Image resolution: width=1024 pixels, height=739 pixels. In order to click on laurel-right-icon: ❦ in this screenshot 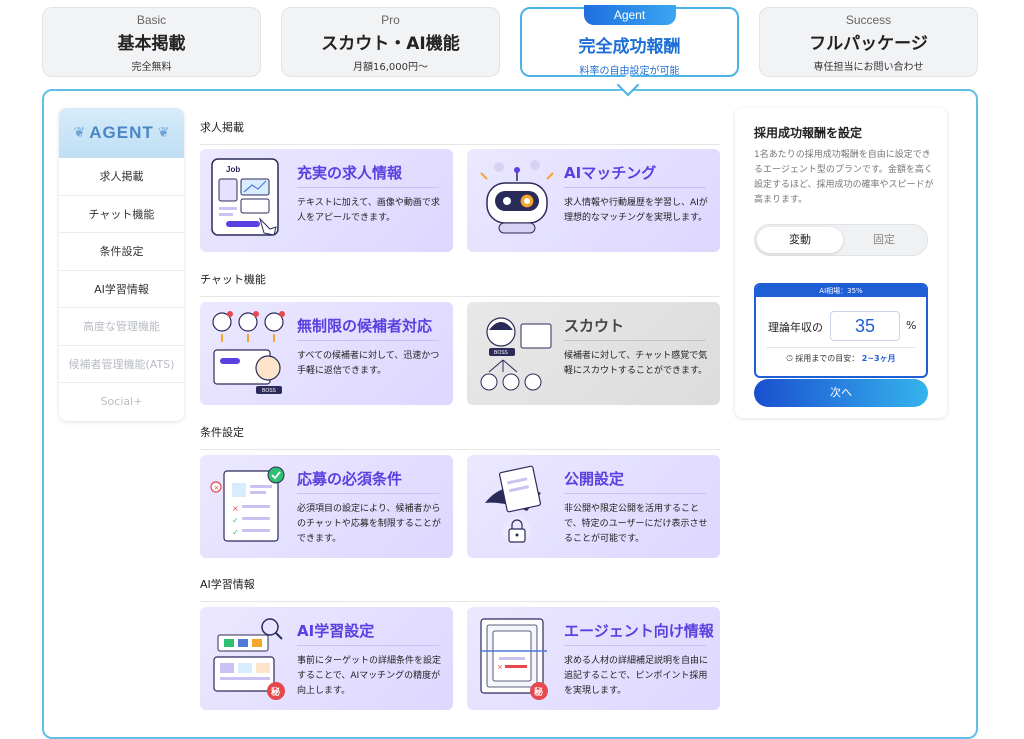, I will do `click(163, 133)`.